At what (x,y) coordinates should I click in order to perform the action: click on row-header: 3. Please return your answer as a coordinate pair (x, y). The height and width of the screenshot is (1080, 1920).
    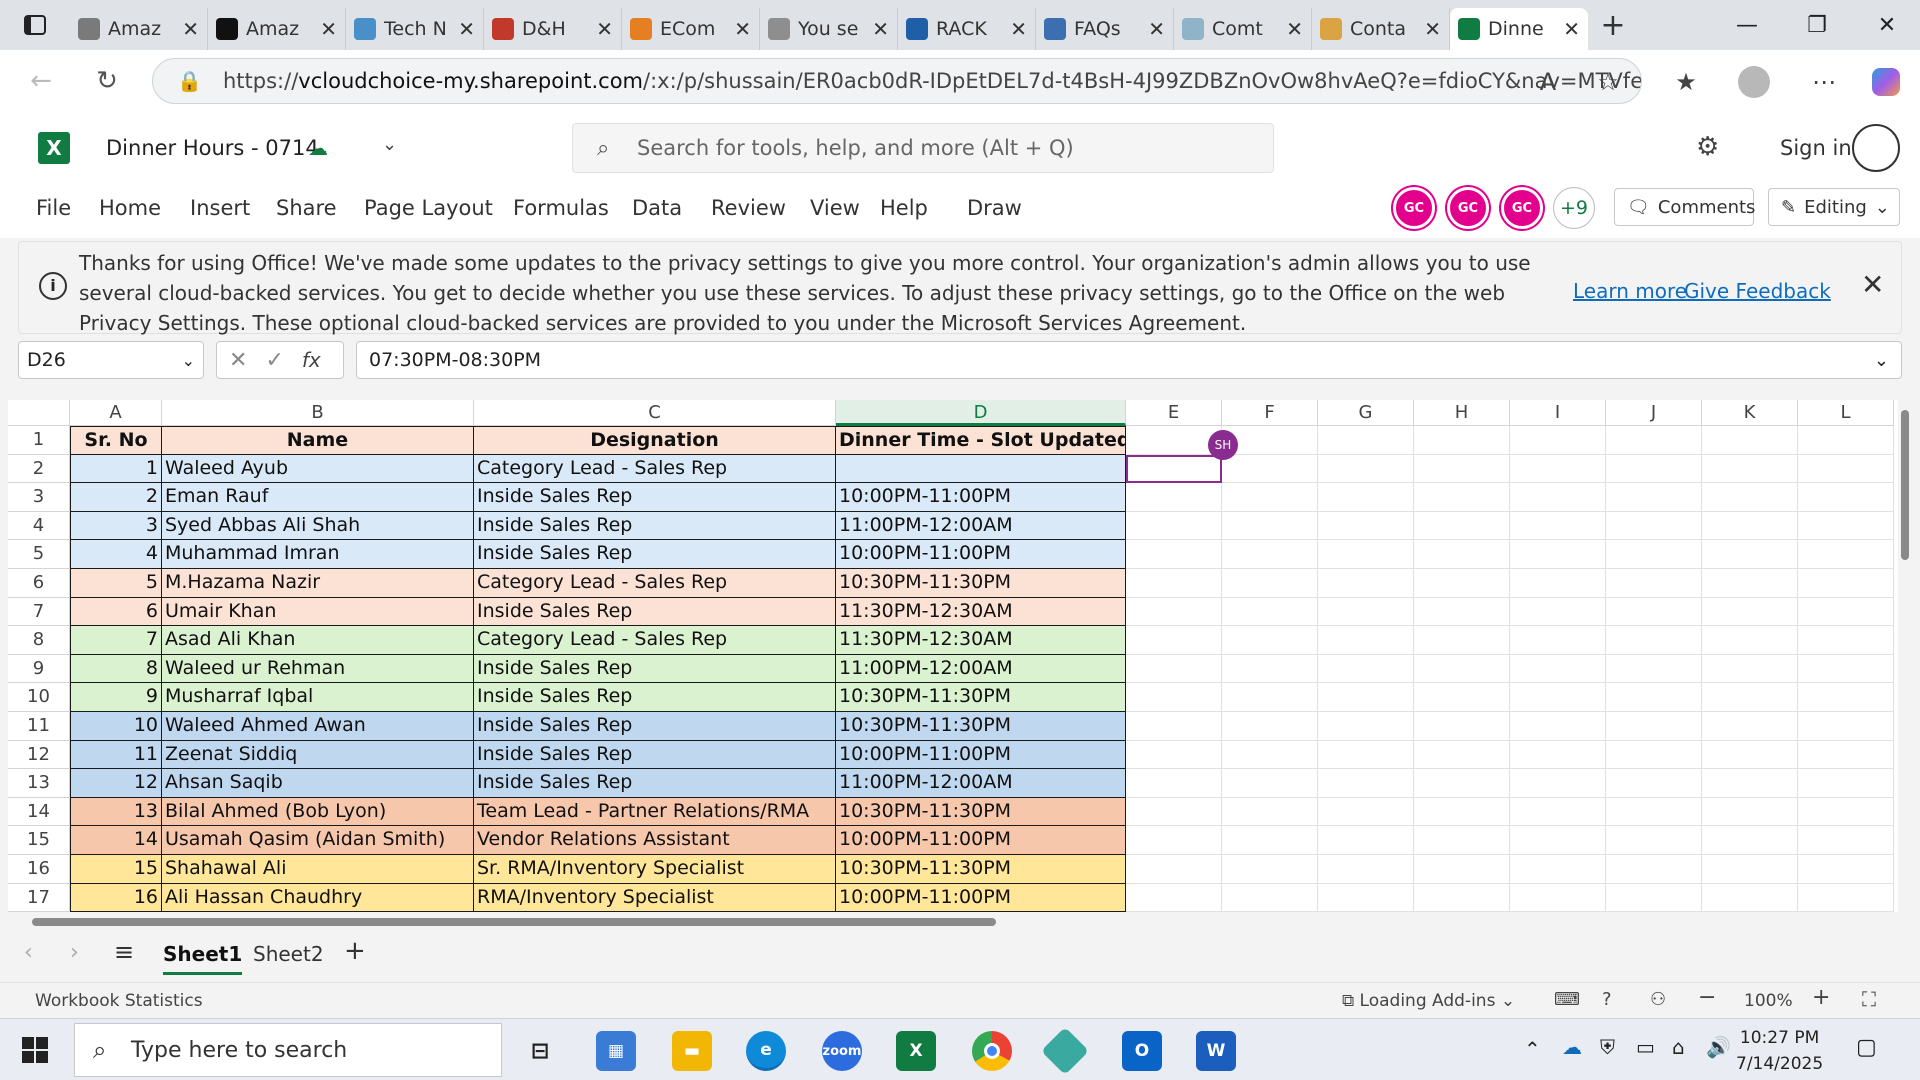
    Looking at the image, I should click on (39, 497).